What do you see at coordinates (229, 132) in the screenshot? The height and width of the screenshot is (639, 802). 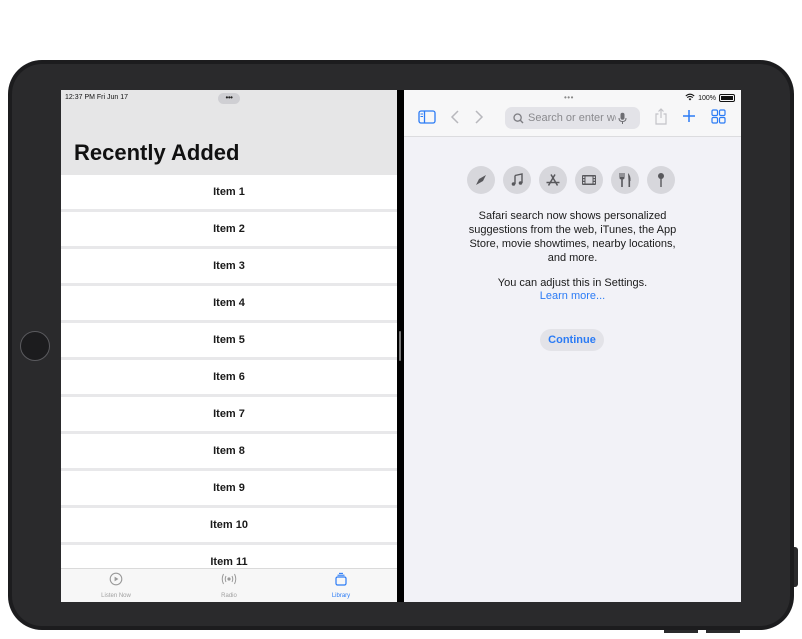 I see `music-header: 12:37 PM Fri Jun 17 ••• Recently Added` at bounding box center [229, 132].